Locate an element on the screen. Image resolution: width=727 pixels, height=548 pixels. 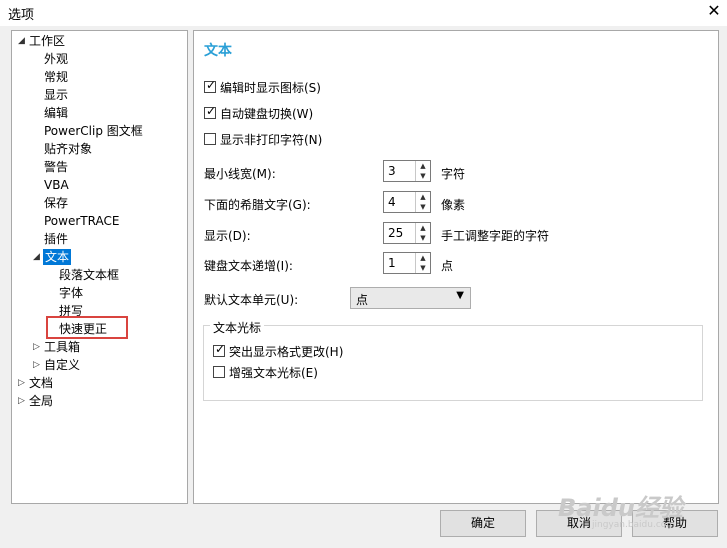
unit-label: 手工调整字距的字符 is located at coordinates (495, 236).